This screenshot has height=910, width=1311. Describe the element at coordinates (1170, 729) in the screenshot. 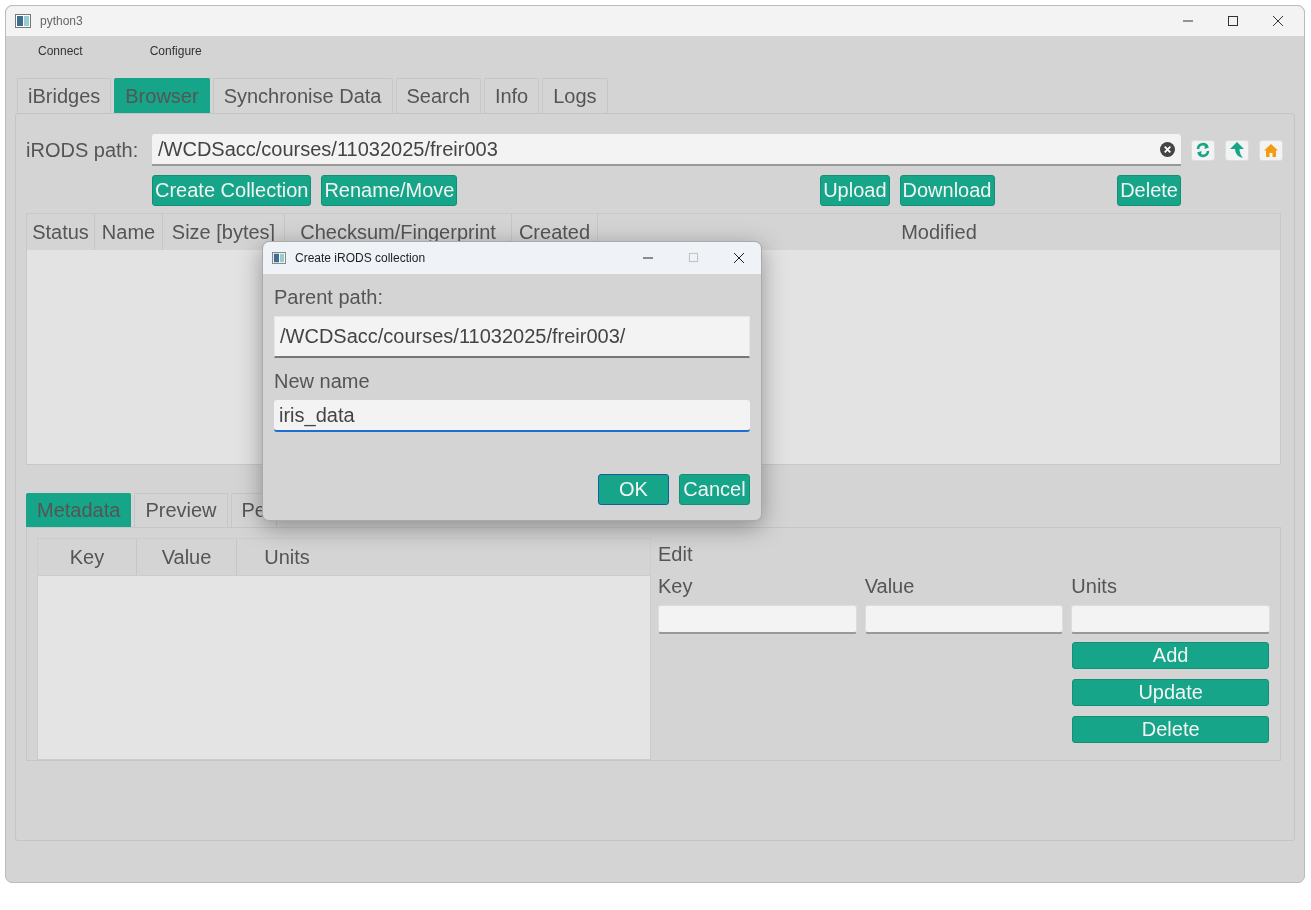

I see `metadata-button: Delete` at that location.